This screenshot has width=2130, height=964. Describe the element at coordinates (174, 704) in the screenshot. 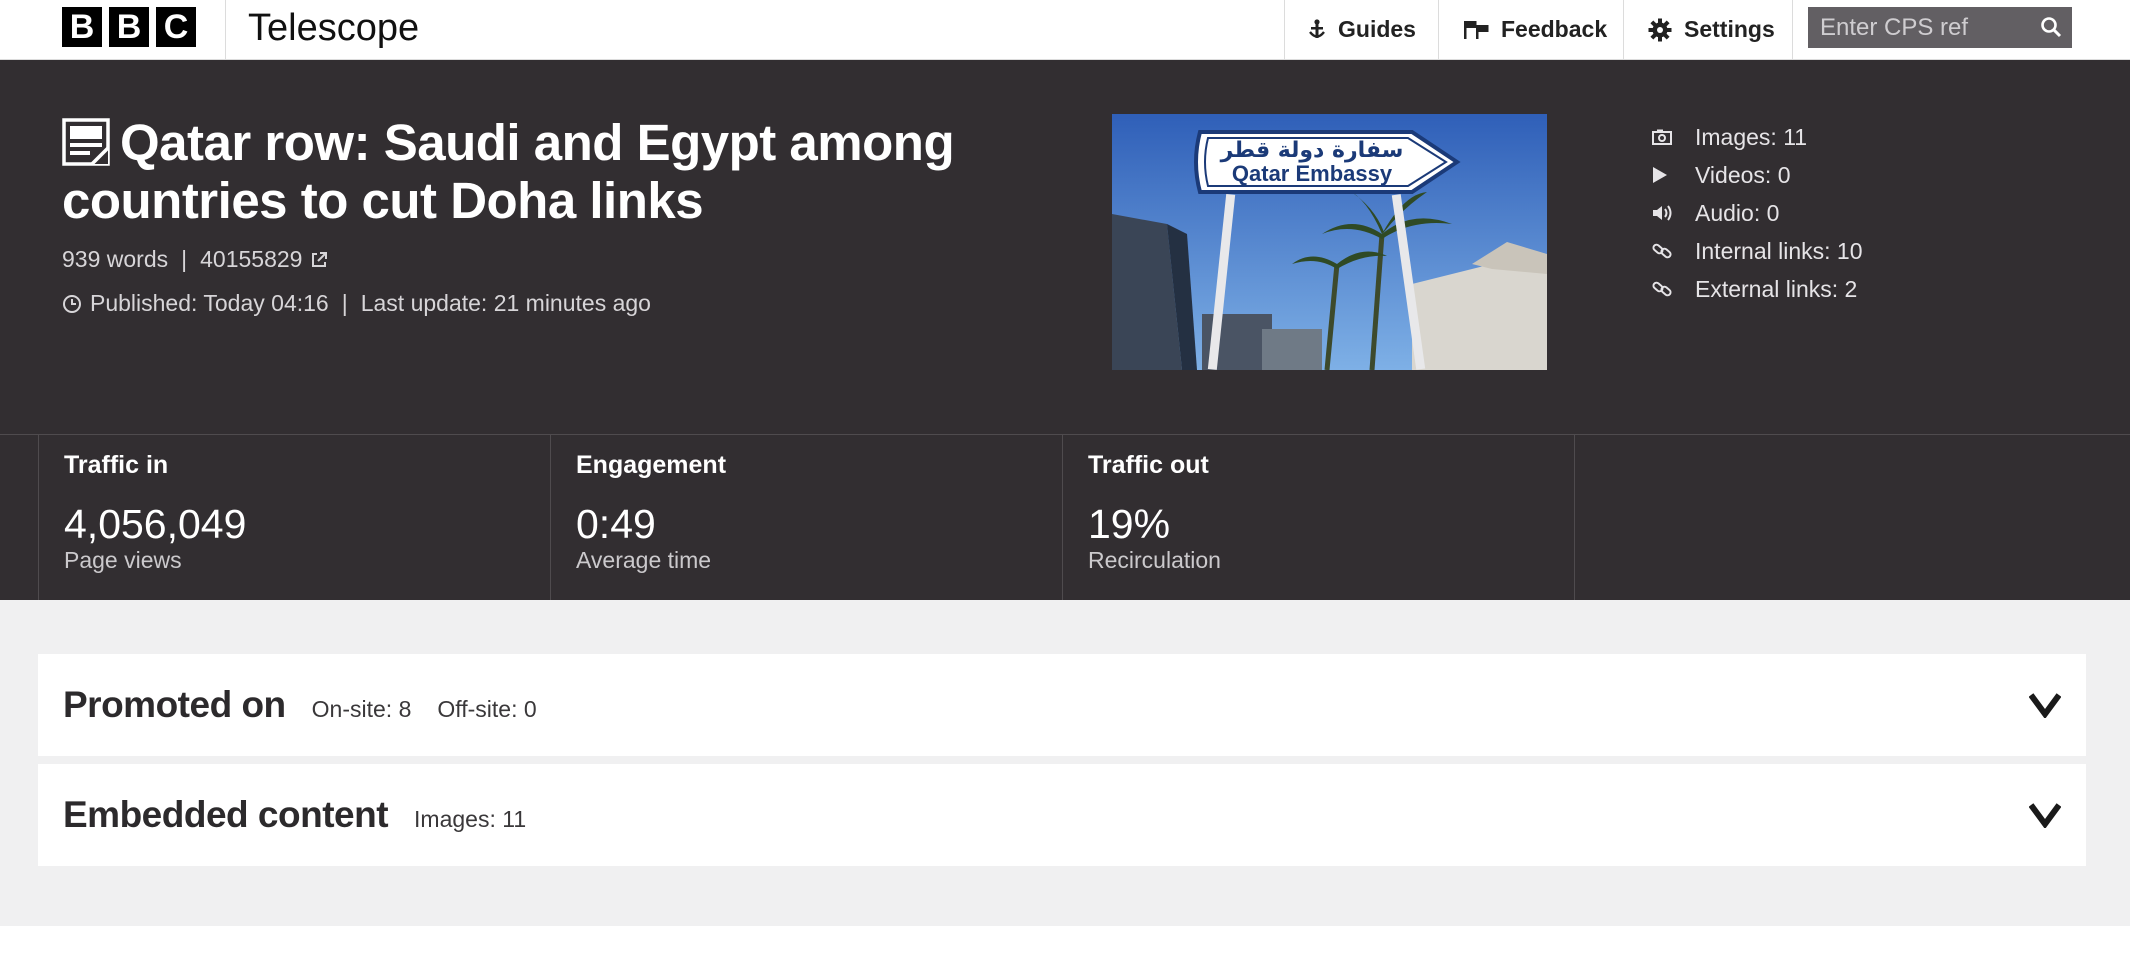

I see `panel-title: Promoted on` at that location.